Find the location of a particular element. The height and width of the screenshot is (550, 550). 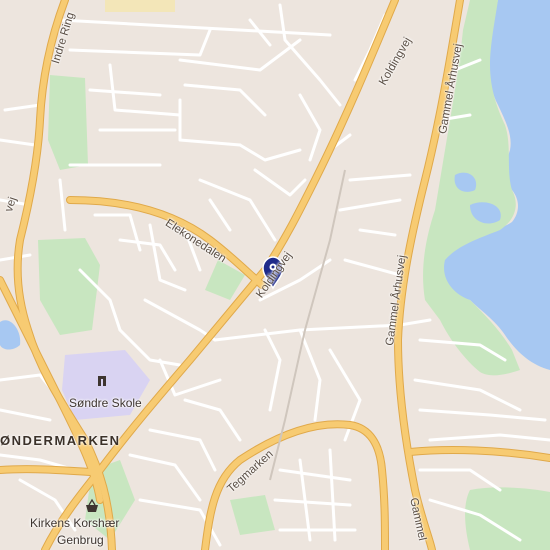

commercial-area is located at coordinates (140, 6).